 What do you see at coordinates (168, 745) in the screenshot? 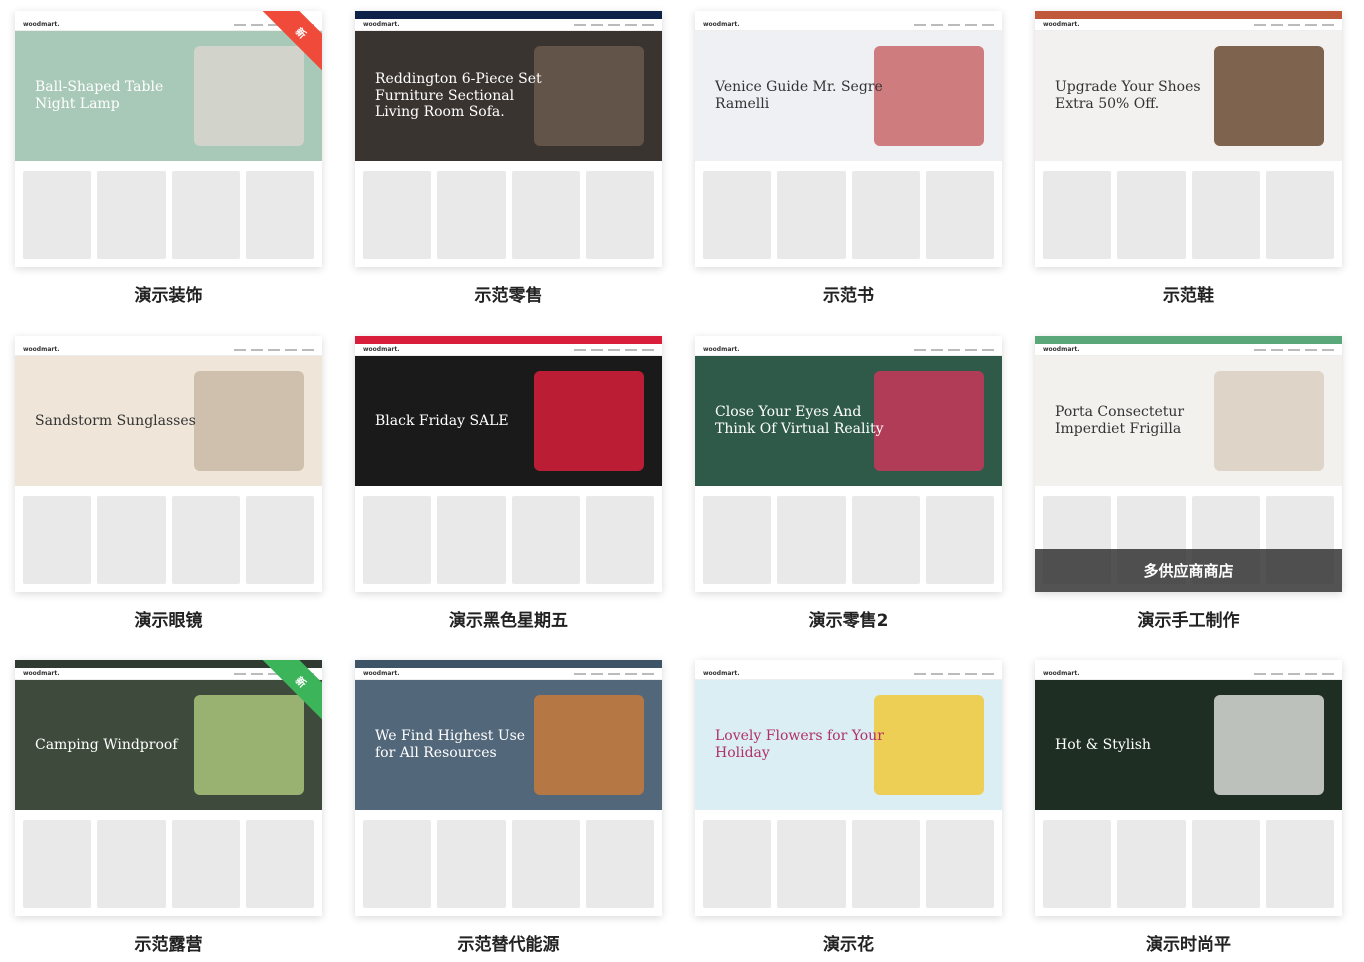
I see `hero-banner: Camping Windproof` at bounding box center [168, 745].